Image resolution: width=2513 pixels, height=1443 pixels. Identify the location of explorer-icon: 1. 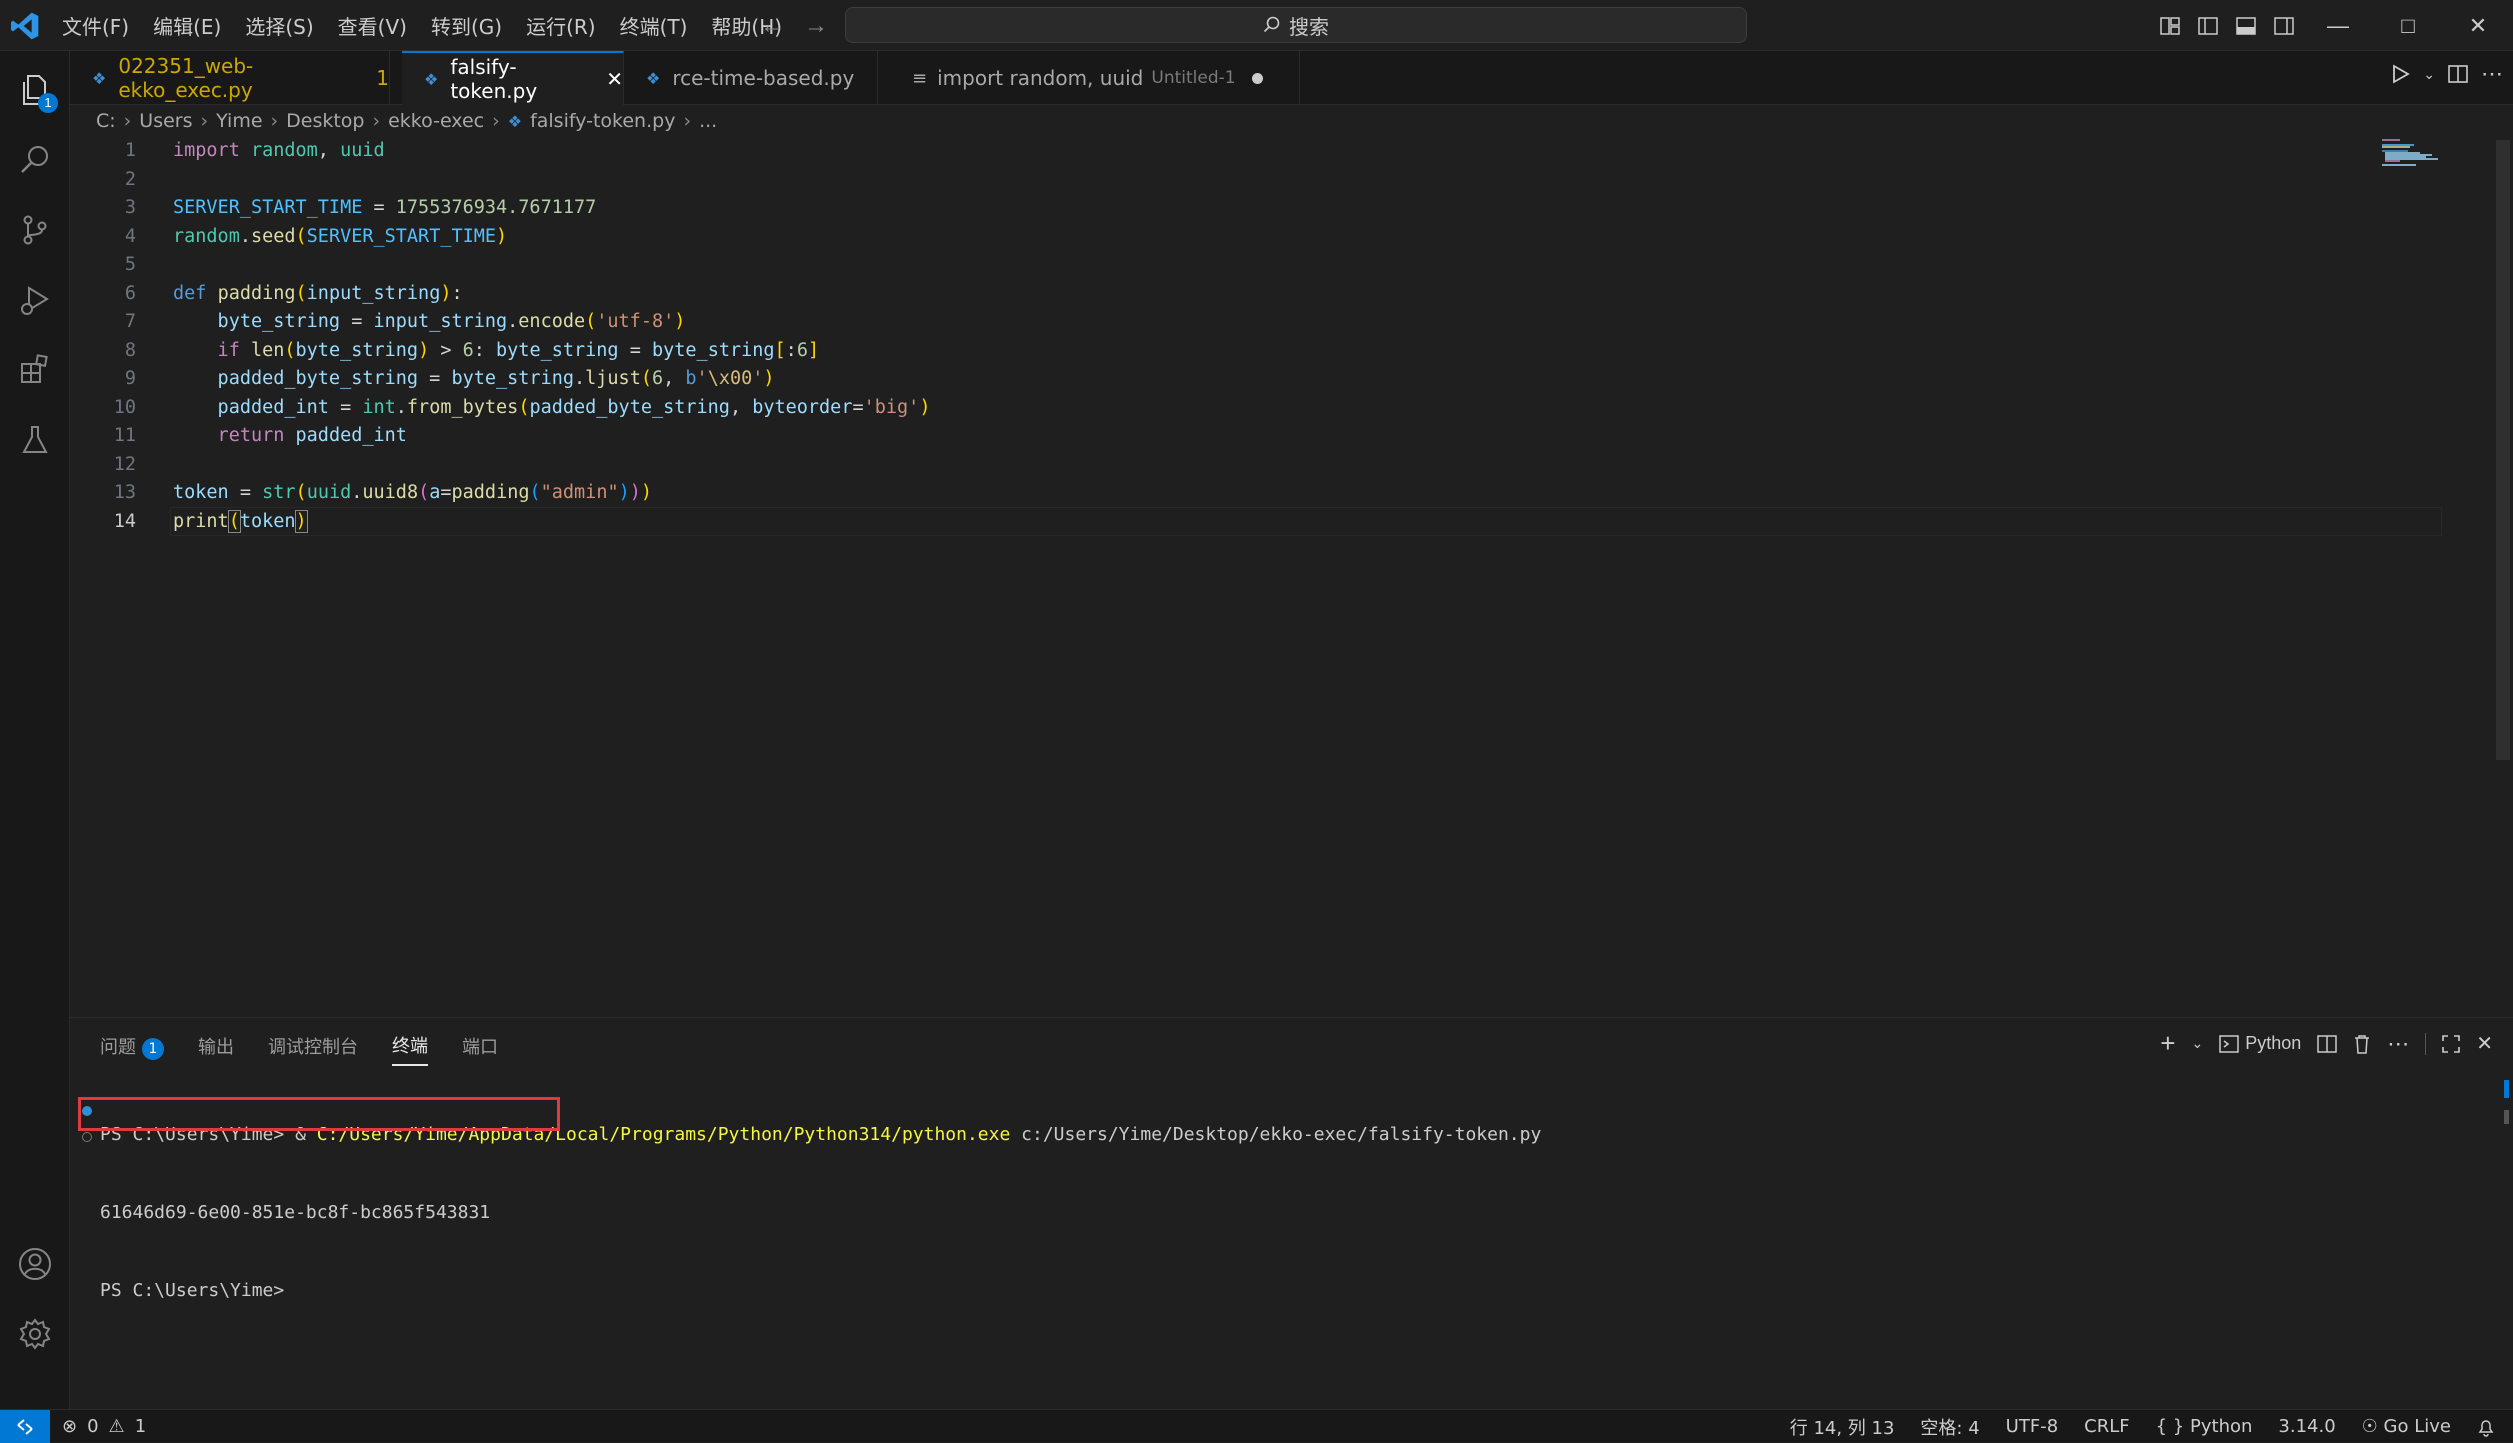
(36, 91).